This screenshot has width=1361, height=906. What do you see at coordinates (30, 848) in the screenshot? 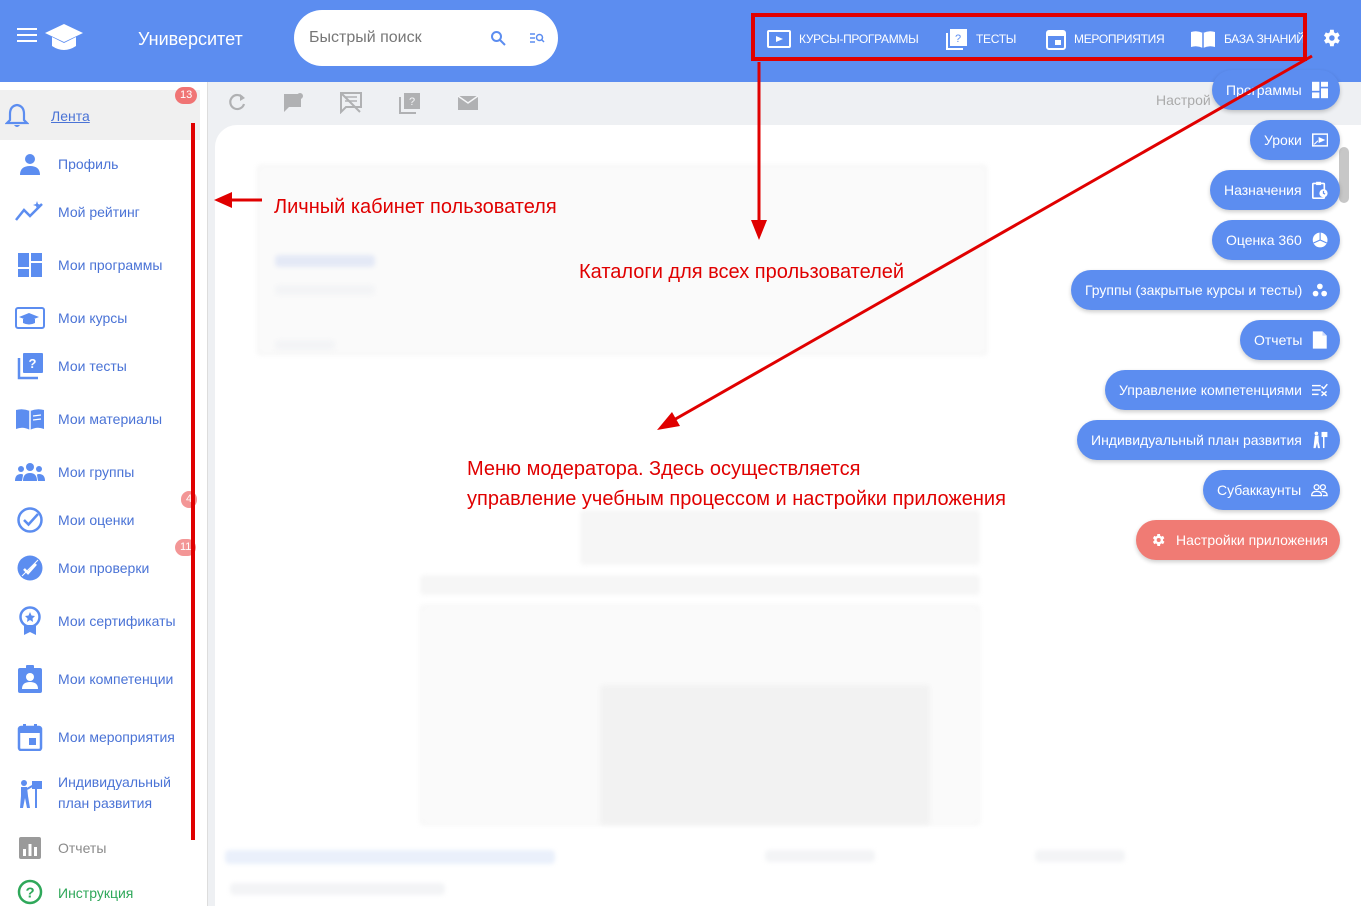
I see `chart-icon` at bounding box center [30, 848].